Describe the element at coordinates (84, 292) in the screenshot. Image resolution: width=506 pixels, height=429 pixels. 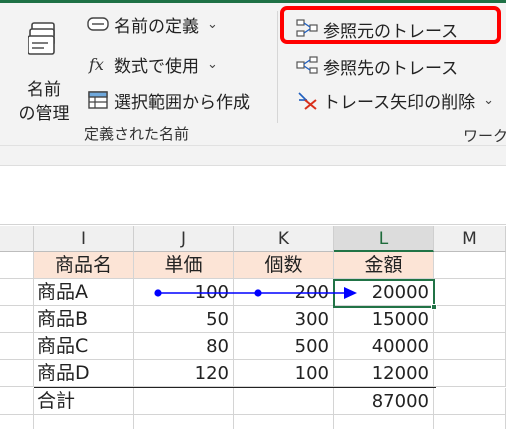
I see `cell-product: 商品A` at that location.